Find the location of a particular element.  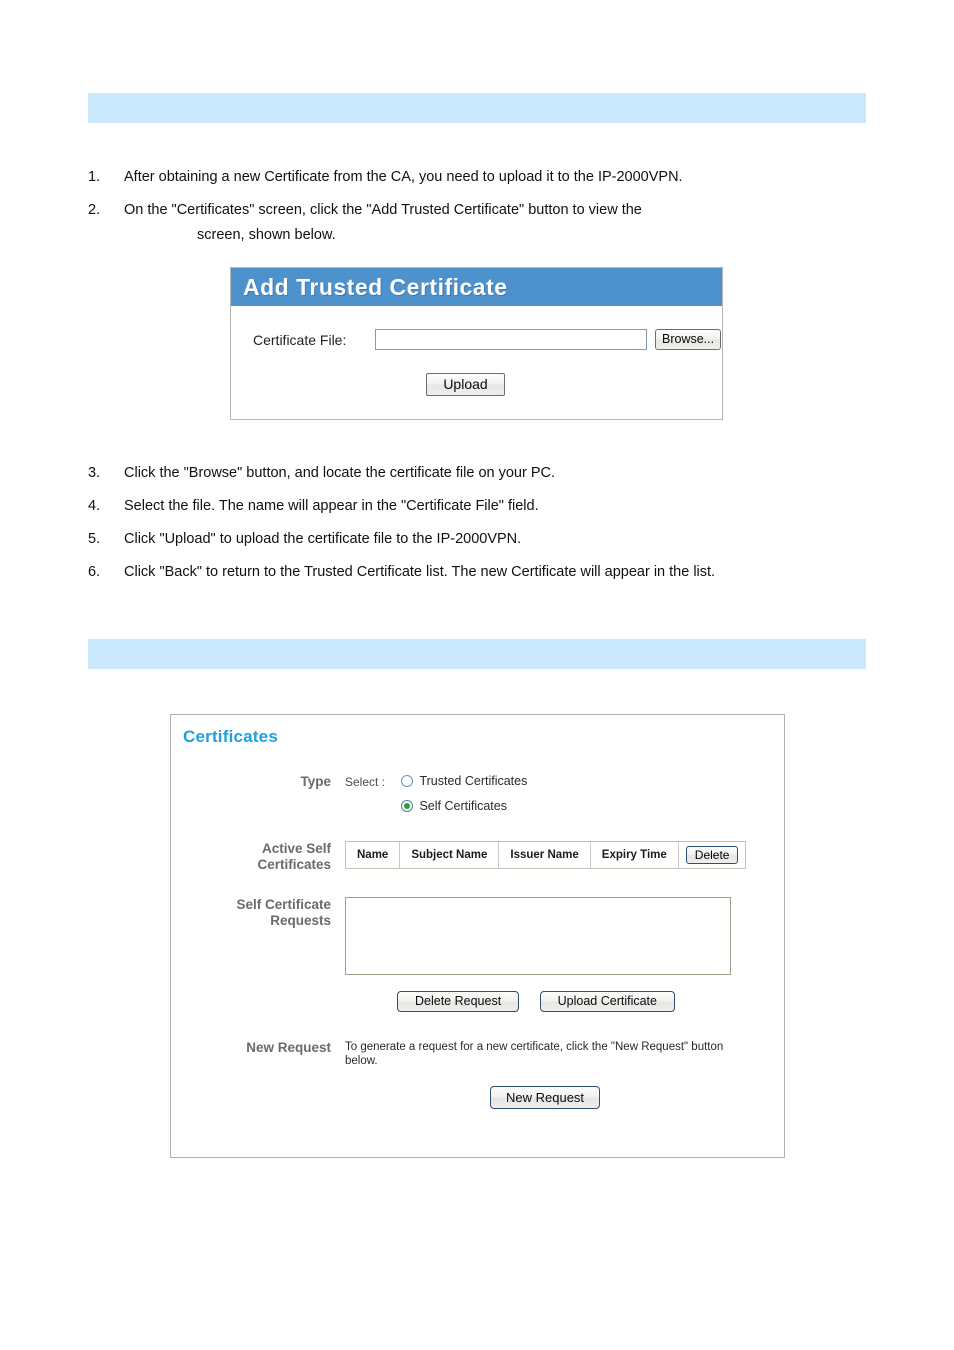

list-item-number: 5. is located at coordinates (94, 539).